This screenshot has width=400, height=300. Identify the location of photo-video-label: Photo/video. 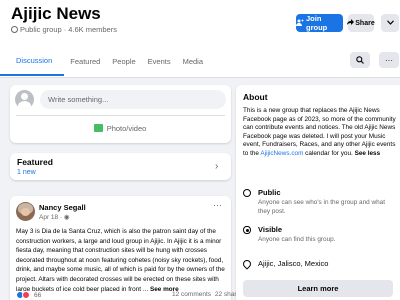
(126, 128).